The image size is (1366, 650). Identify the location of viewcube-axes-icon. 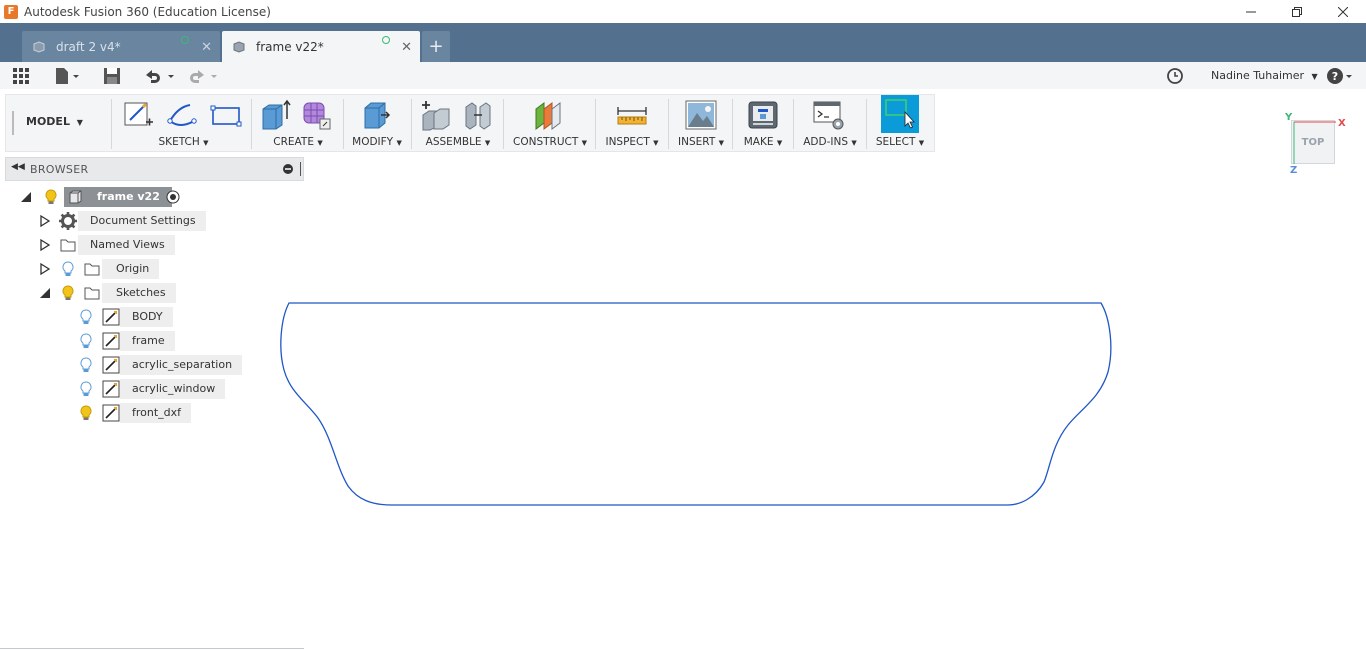
(1314, 142).